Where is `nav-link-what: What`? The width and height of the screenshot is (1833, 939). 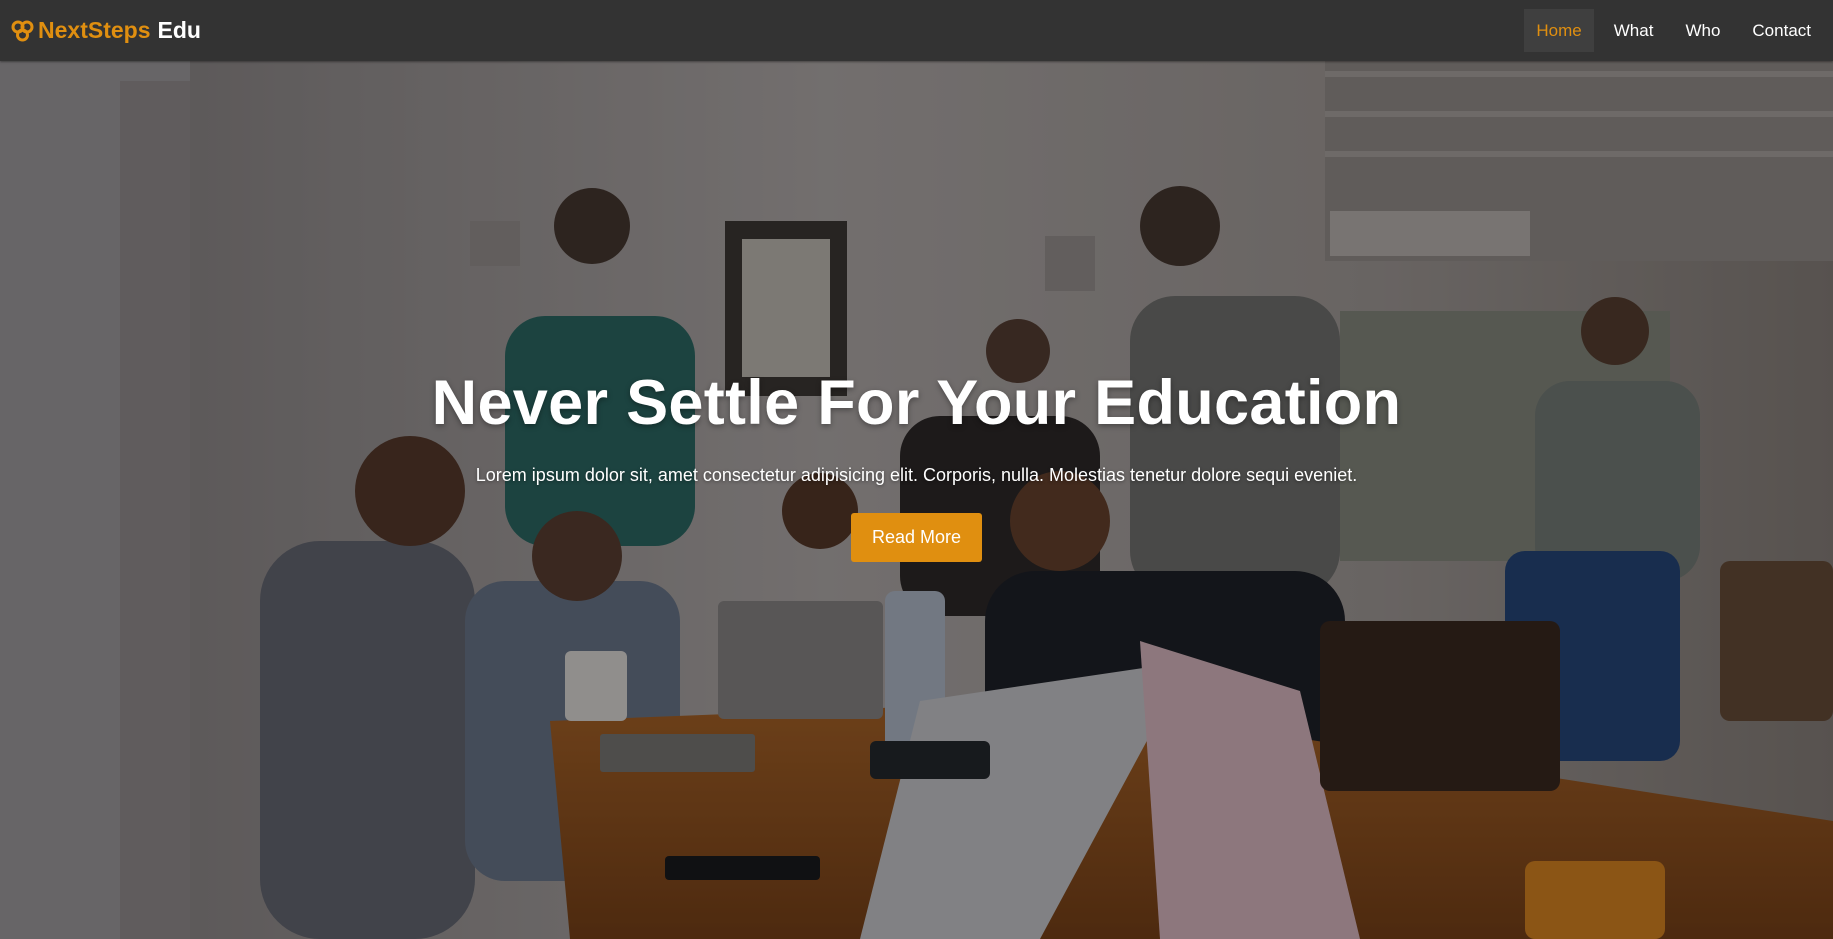
nav-link-what: What is located at coordinates (1634, 30).